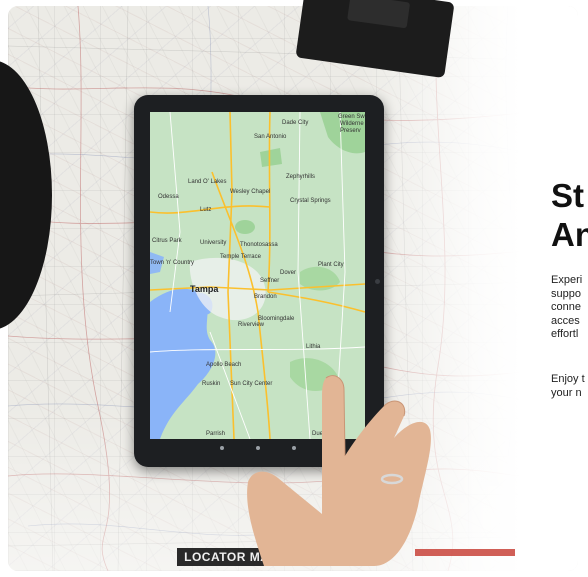  What do you see at coordinates (251, 325) in the screenshot?
I see `map-place-label: Riverview` at bounding box center [251, 325].